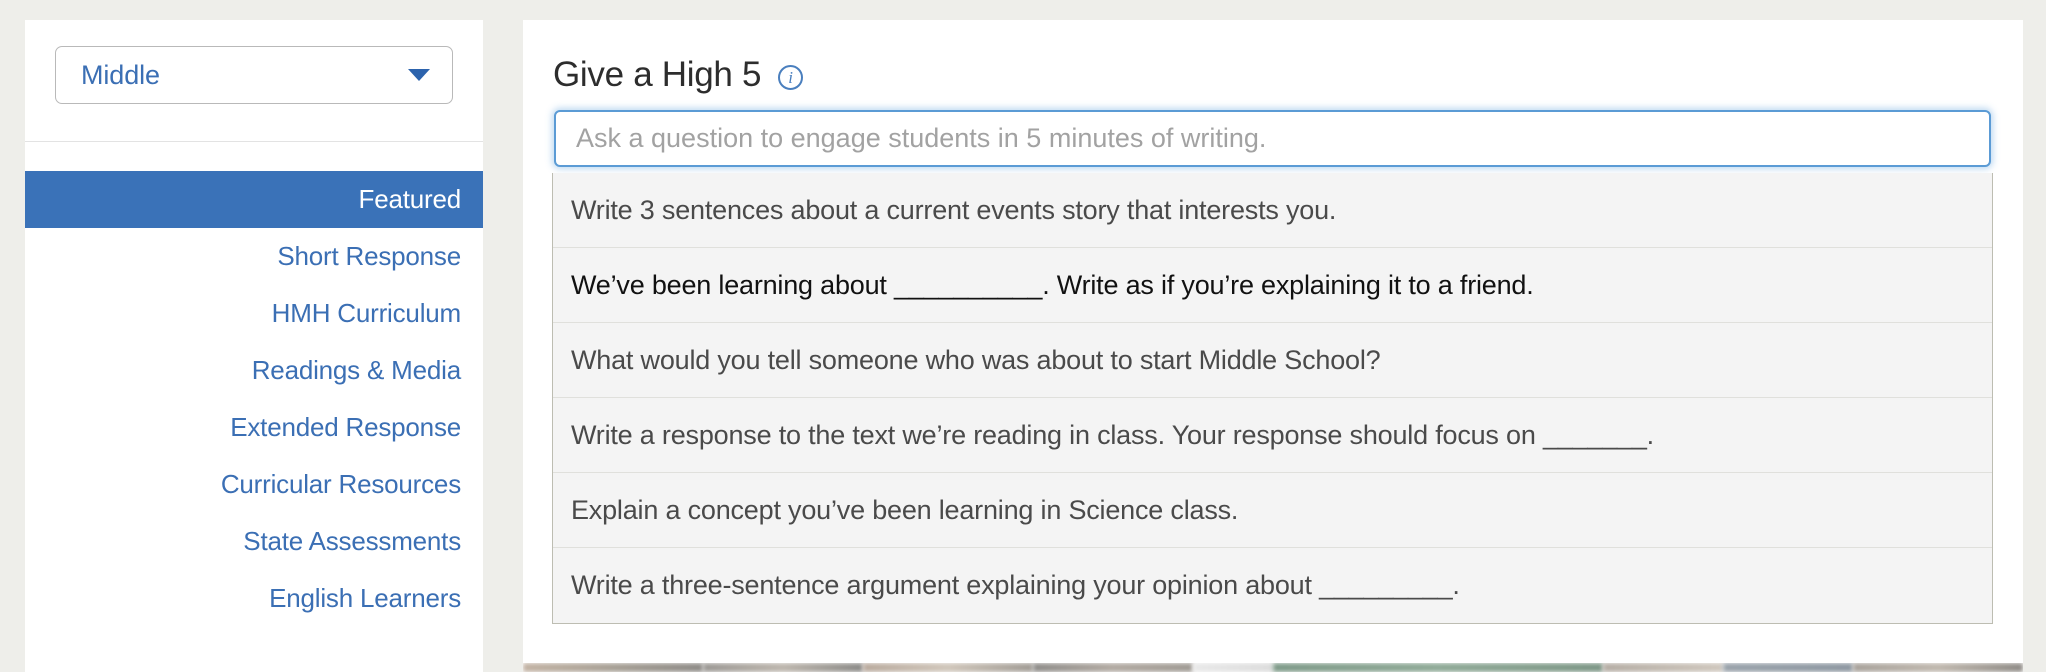 This screenshot has height=672, width=2046. I want to click on page-title: Give a High 5, so click(657, 74).